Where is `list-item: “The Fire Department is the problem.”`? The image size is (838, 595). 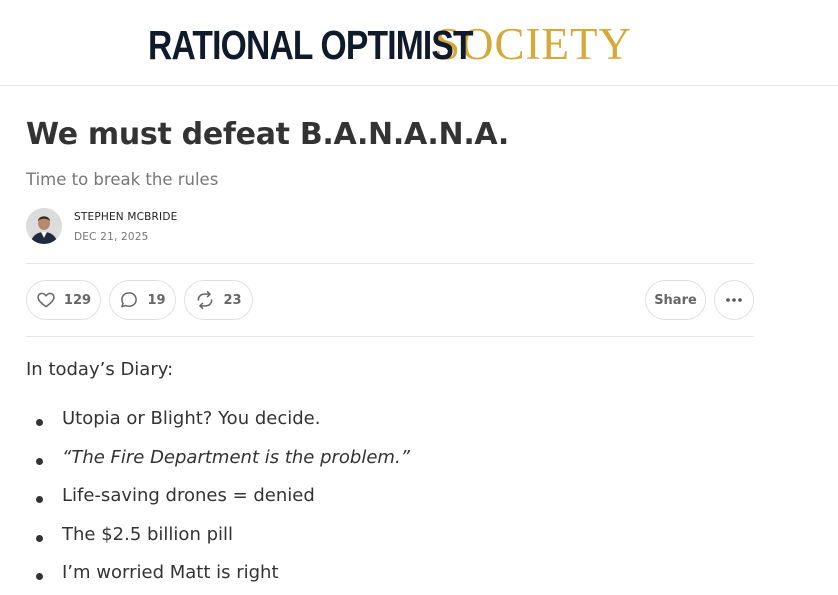 list-item: “The Fire Department is the problem.” is located at coordinates (376, 460).